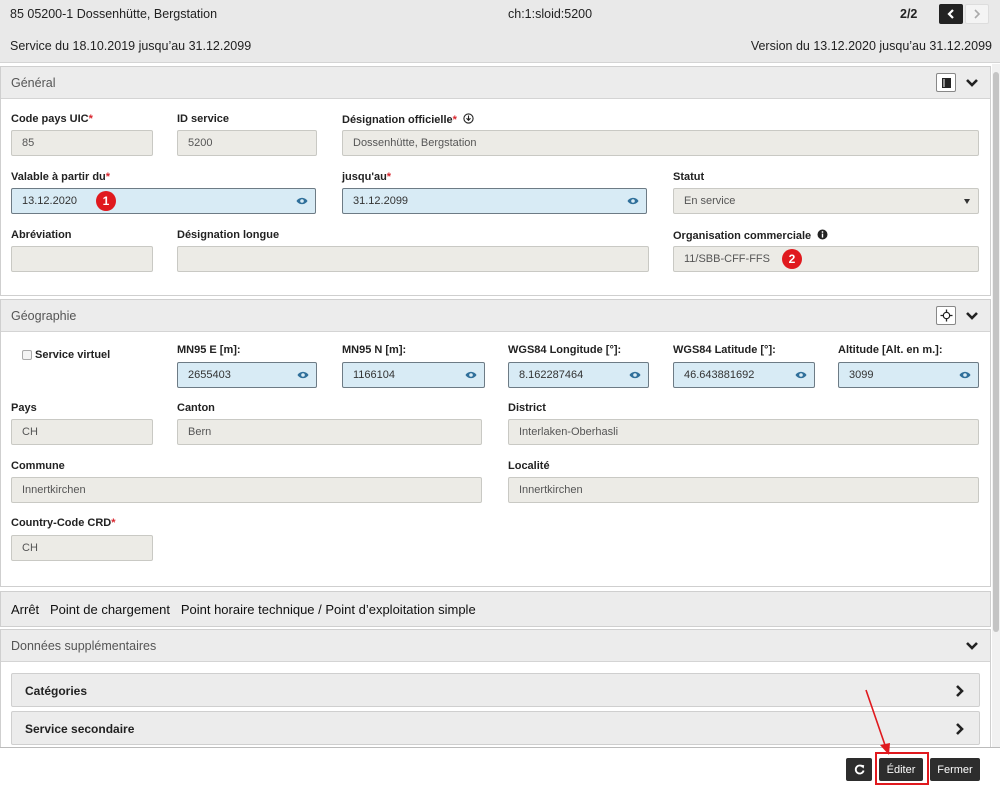 This screenshot has width=1000, height=787. Describe the element at coordinates (902, 768) in the screenshot. I see `annotation-highlight-box` at that location.